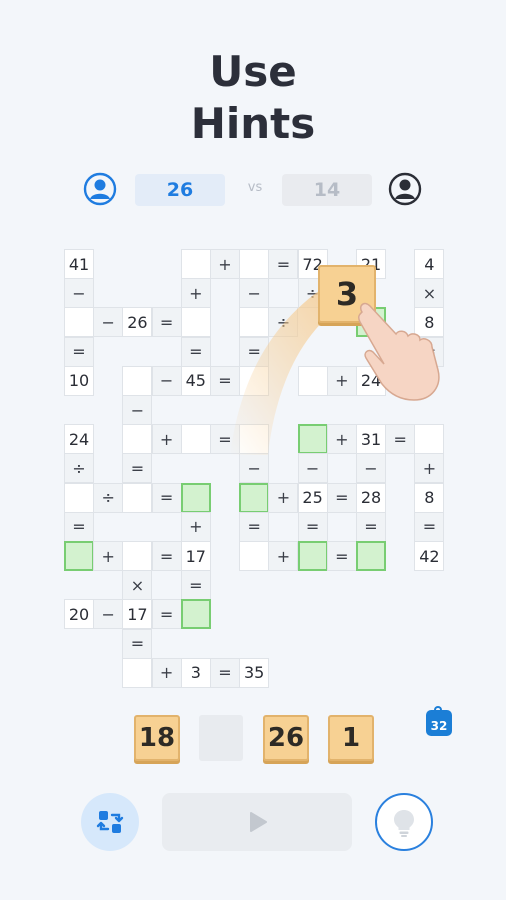 This screenshot has height=900, width=506. Describe the element at coordinates (157, 738) in the screenshot. I see `tray-tile-1: 18` at that location.